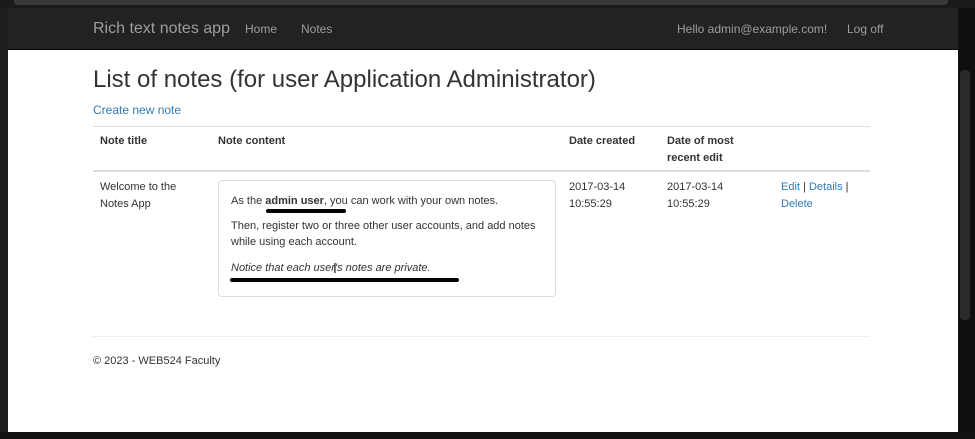 The image size is (975, 439). I want to click on text-cursor-icon: I, so click(335, 269).